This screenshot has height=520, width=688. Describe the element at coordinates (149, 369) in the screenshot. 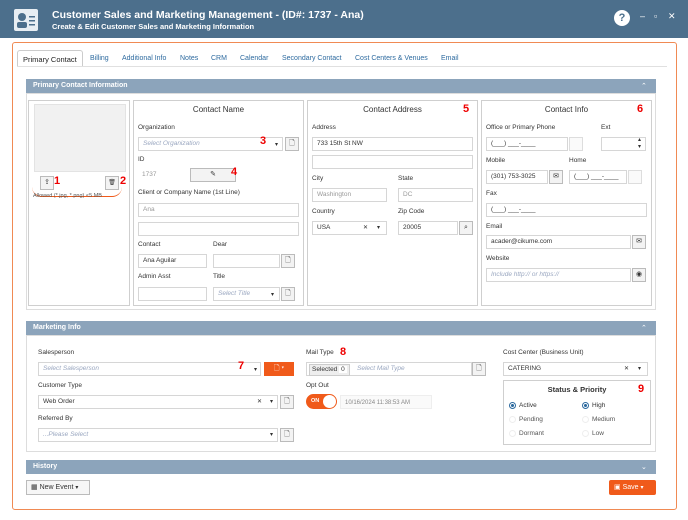

I see `salesperson-select: Select Salesperson` at that location.